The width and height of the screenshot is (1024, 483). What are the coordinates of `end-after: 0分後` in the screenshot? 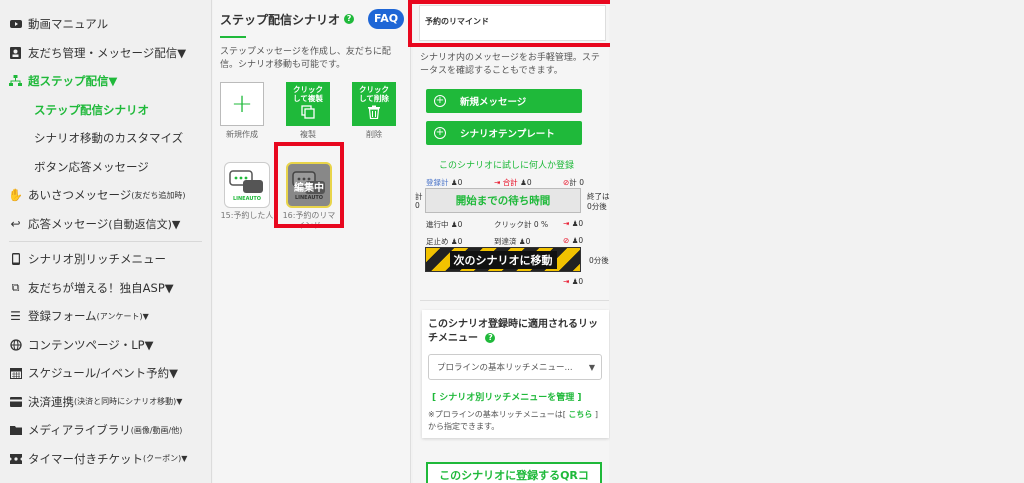 It's located at (597, 206).